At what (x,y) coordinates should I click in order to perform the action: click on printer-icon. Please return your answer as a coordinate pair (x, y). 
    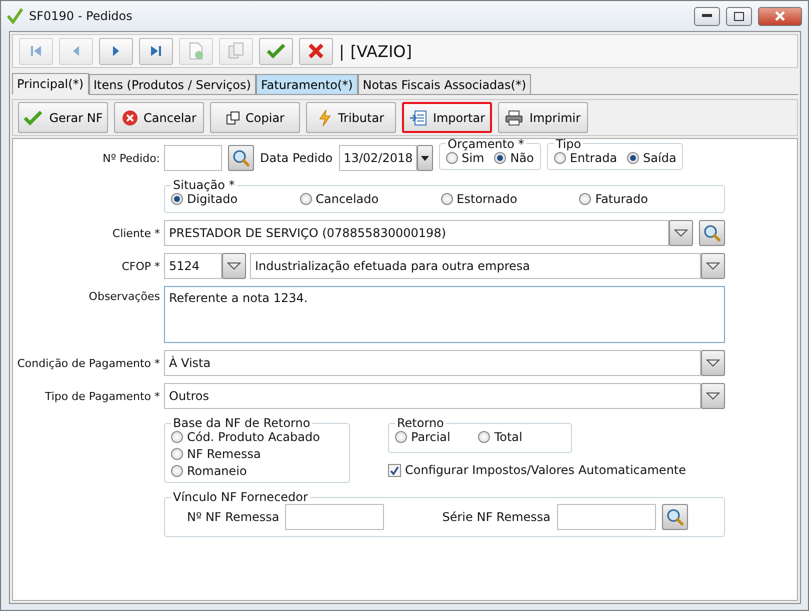
    Looking at the image, I should click on (514, 118).